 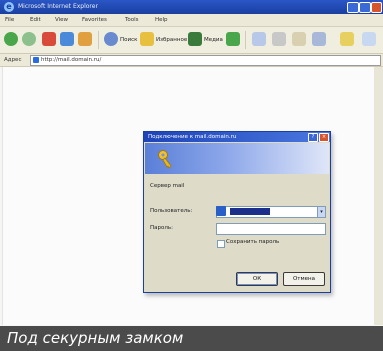 I want to click on key-icon, so click(x=165, y=159).